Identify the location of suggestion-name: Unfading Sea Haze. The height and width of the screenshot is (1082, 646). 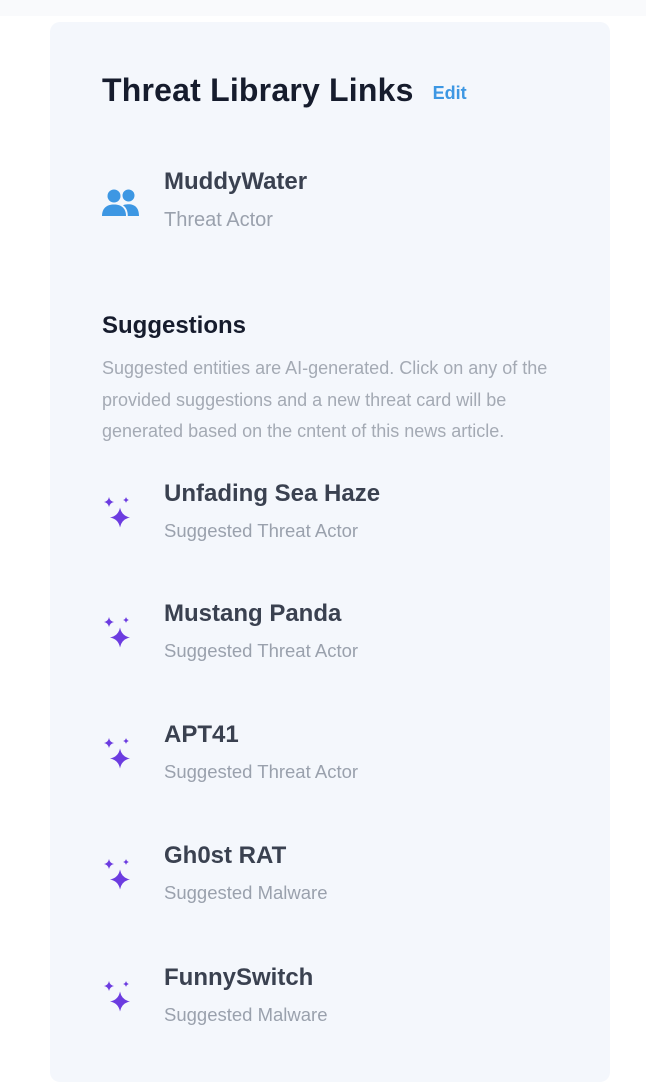
(272, 493).